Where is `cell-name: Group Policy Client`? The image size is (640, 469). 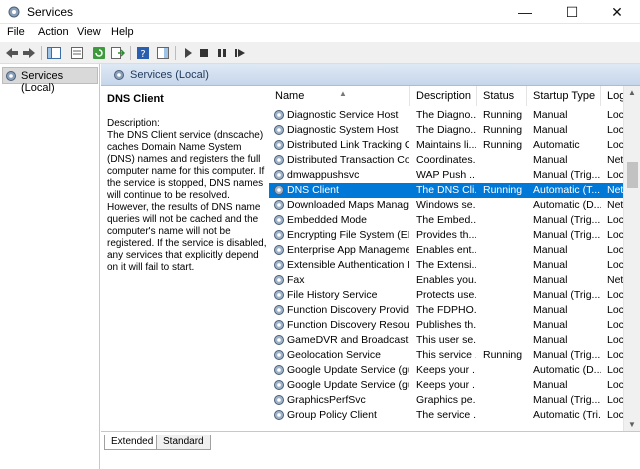
cell-name: Group Policy Client is located at coordinates (332, 415).